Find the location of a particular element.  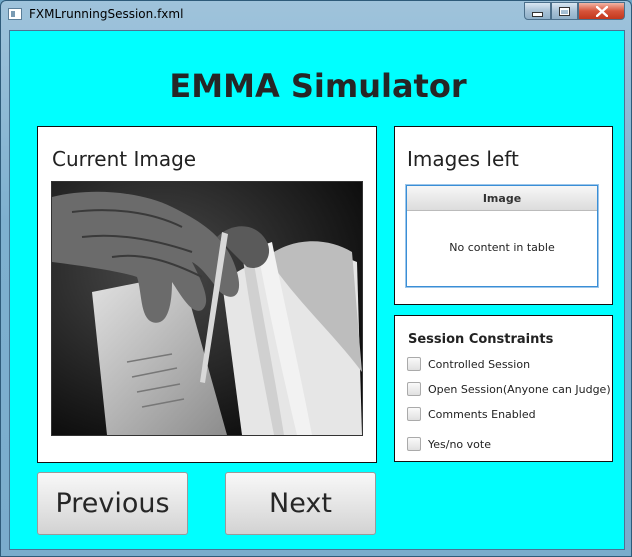

column-header-image: Image is located at coordinates (502, 198).